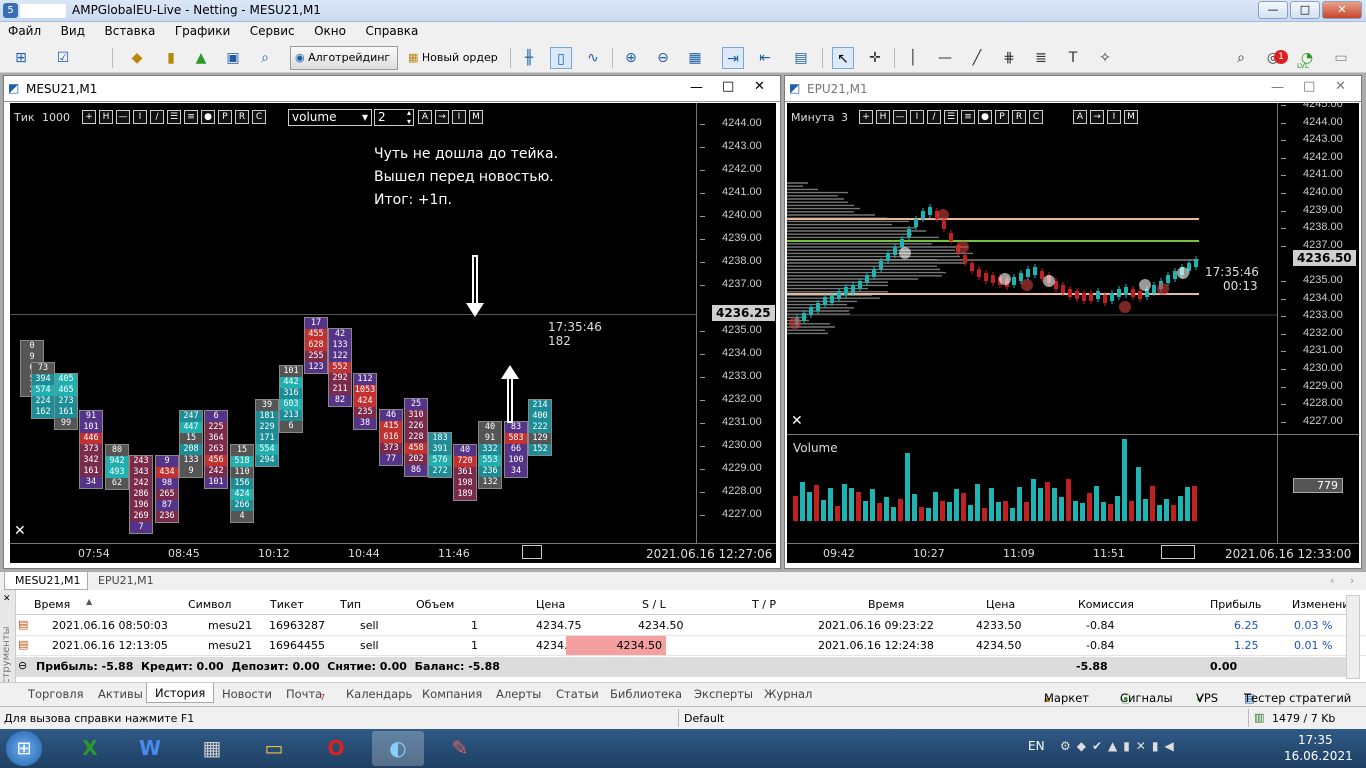 The image size is (1366, 768). Describe the element at coordinates (89, 601) in the screenshot. I see `sort-asc-icon: ▲` at that location.